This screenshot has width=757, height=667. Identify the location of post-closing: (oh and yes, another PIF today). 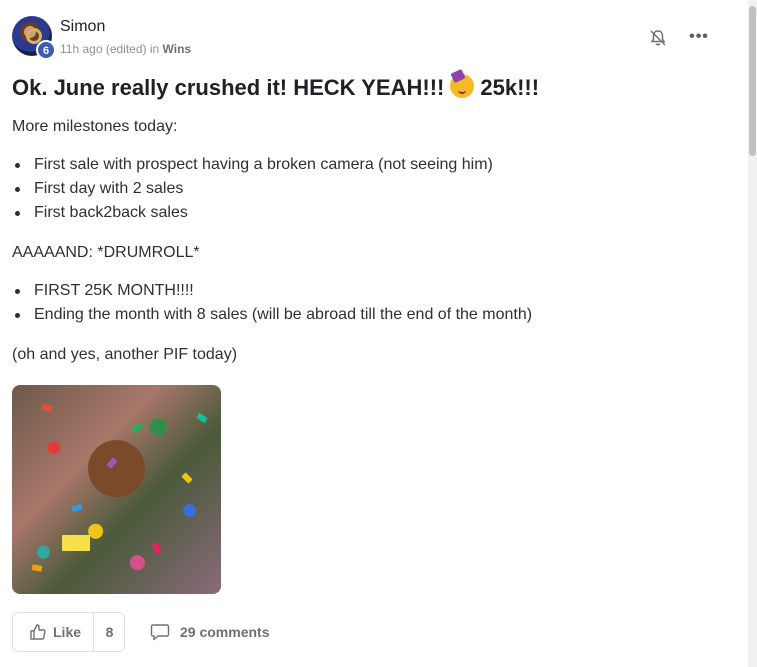
(125, 354).